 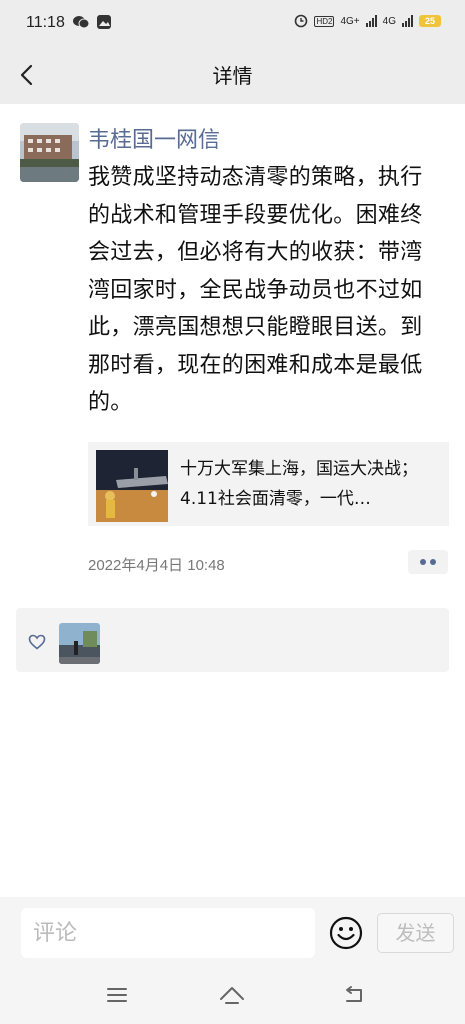 What do you see at coordinates (430, 21) in the screenshot?
I see `battery-icon: 25` at bounding box center [430, 21].